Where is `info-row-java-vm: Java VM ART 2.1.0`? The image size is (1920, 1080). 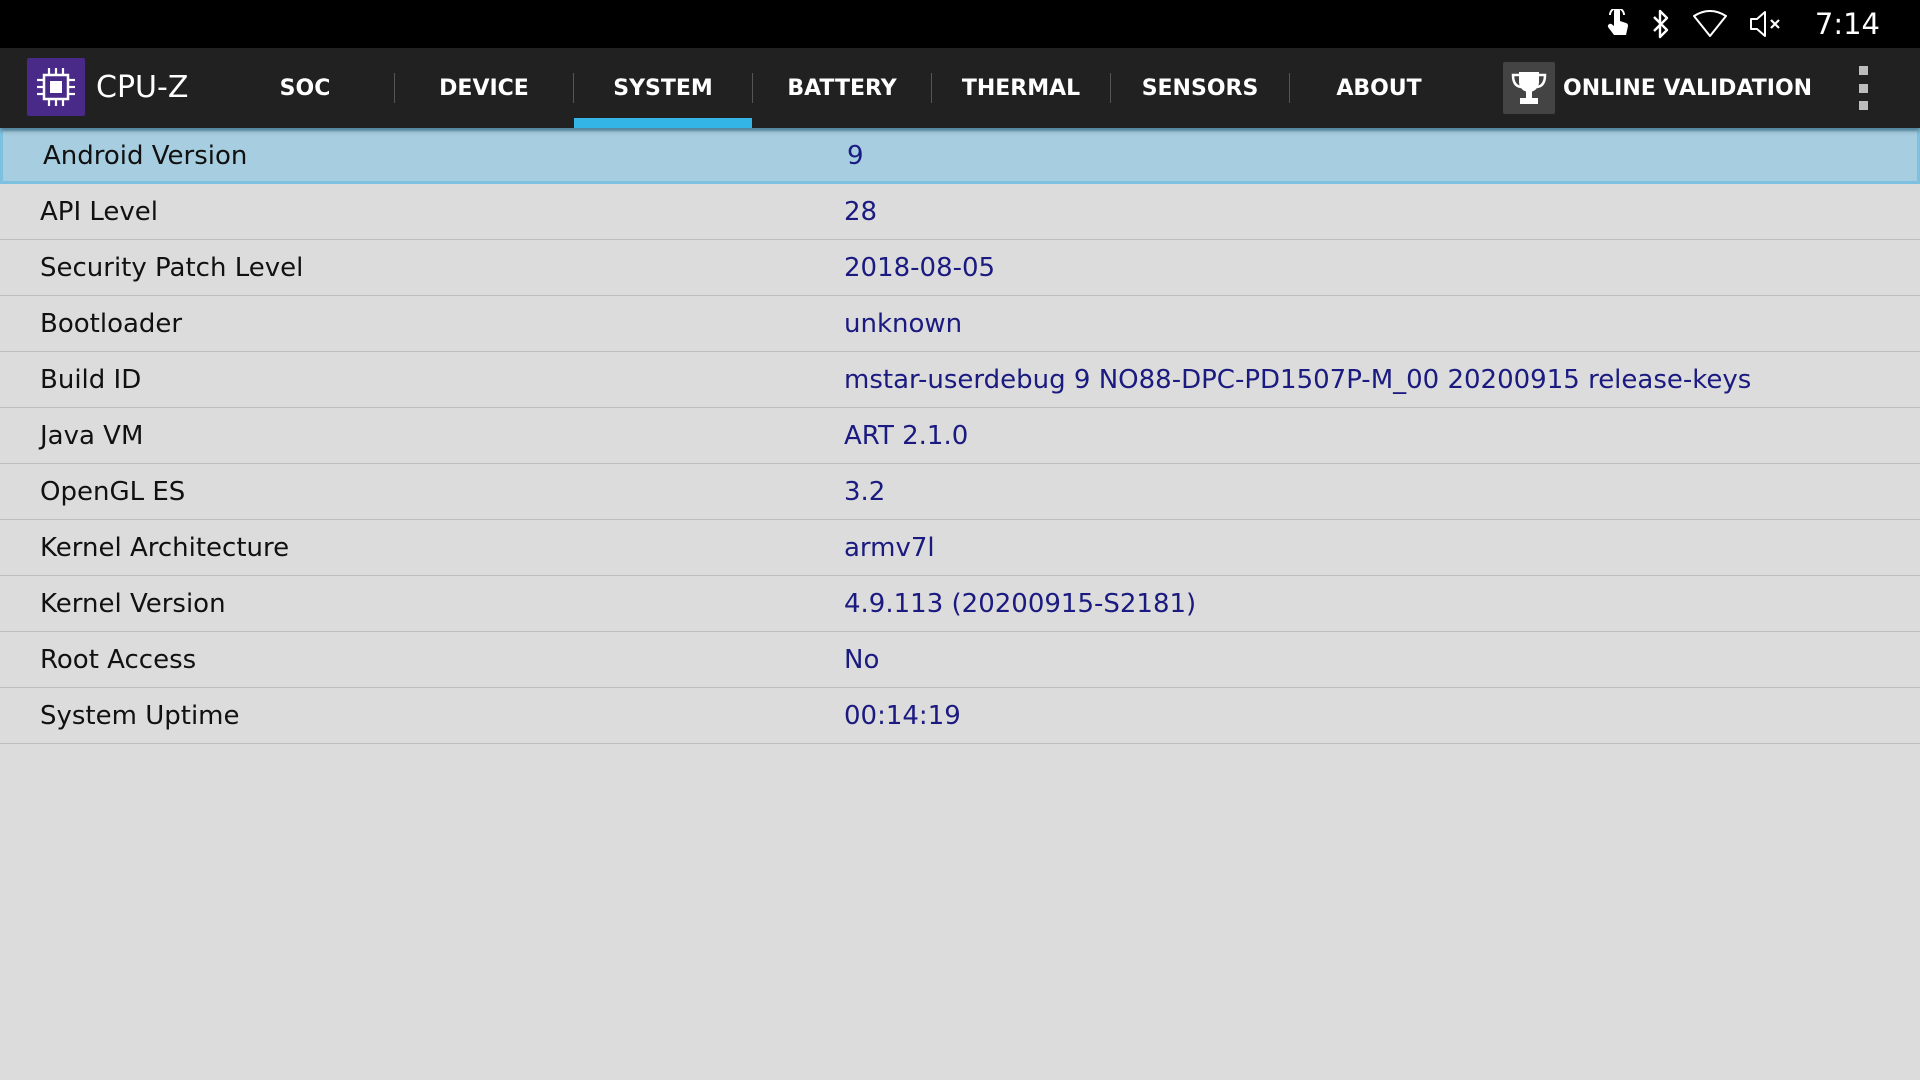 info-row-java-vm: Java VM ART 2.1.0 is located at coordinates (960, 436).